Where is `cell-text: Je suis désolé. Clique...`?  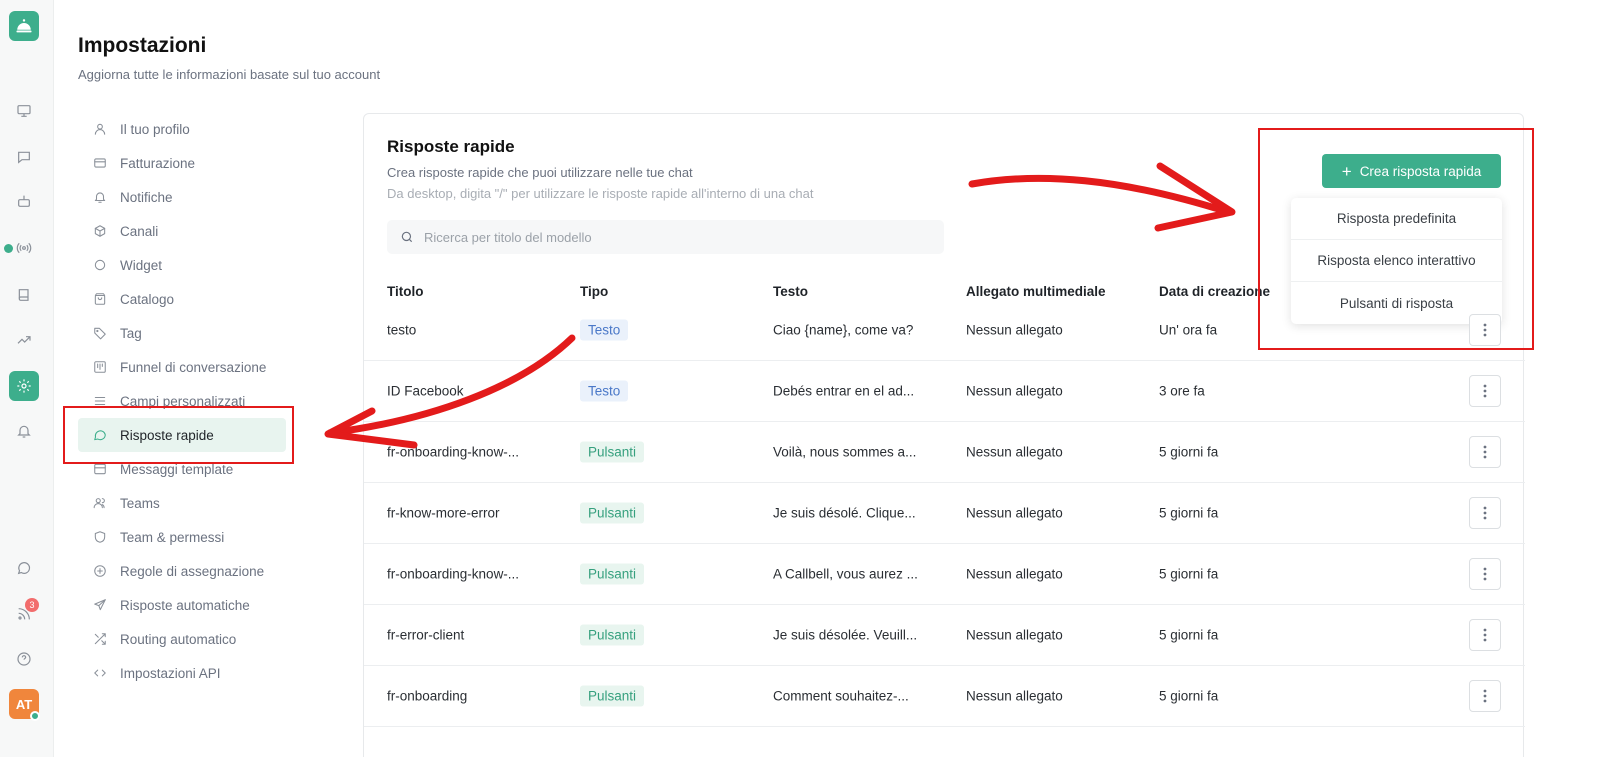
cell-text: Je suis désolé. Clique... is located at coordinates (844, 513).